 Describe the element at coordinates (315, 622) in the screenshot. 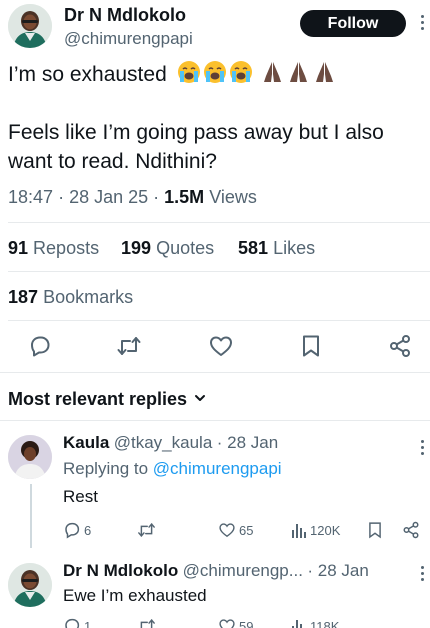

I see `reply-views-action: 118K` at that location.